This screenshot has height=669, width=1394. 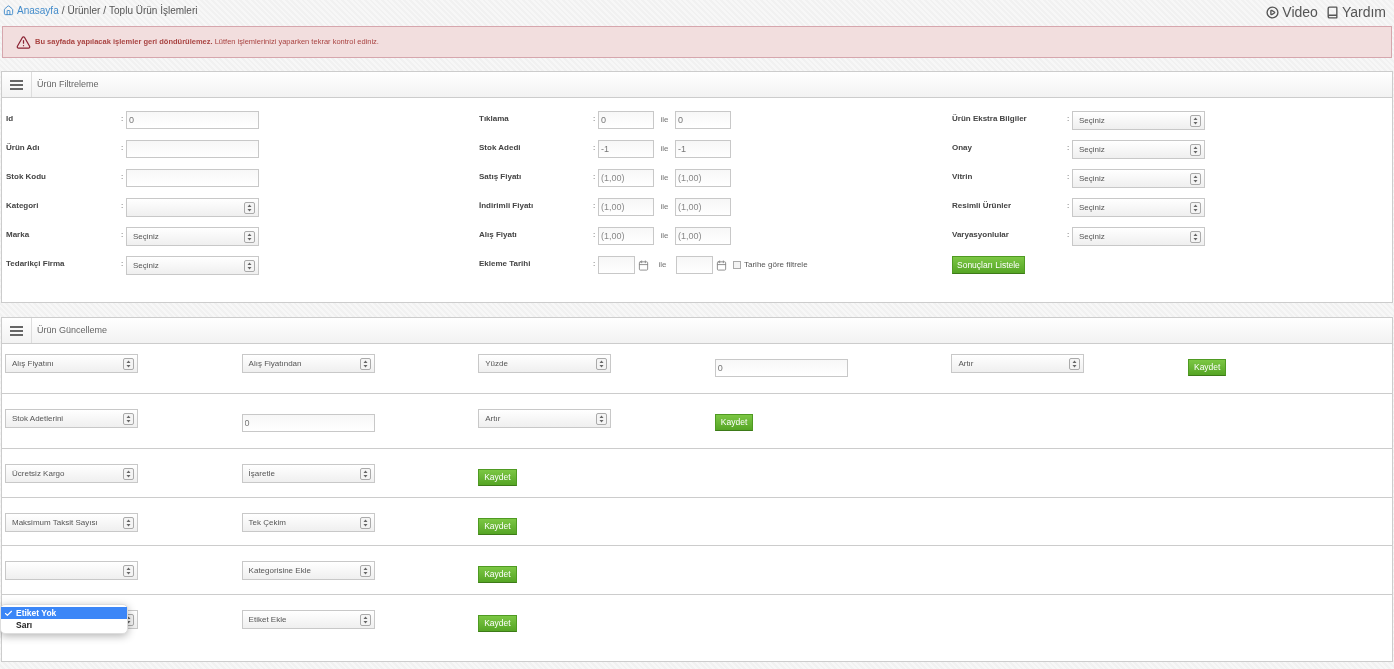 I want to click on select-field: Tek Çekim, so click(x=308, y=522).